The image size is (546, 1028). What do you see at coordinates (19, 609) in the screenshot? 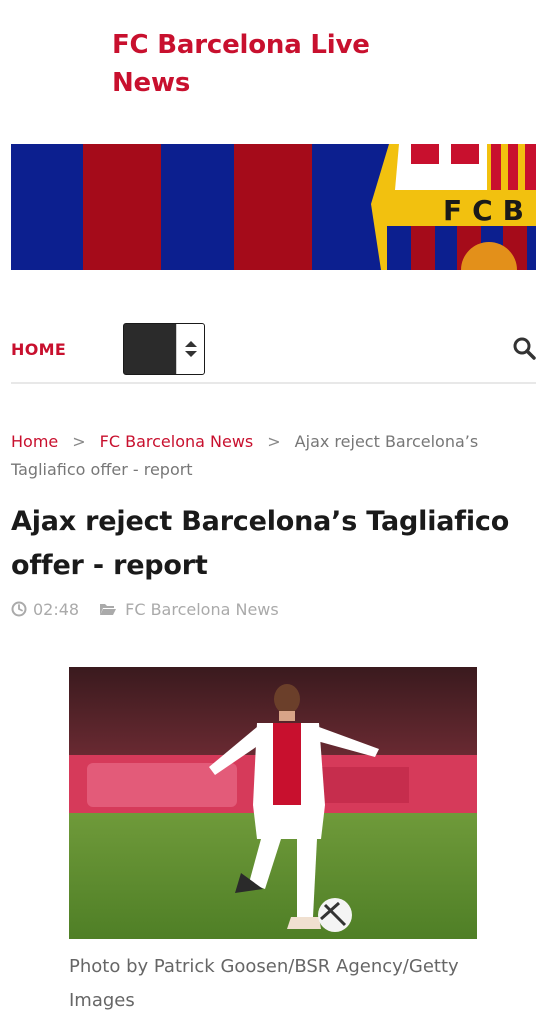
I see `clock-icon` at bounding box center [19, 609].